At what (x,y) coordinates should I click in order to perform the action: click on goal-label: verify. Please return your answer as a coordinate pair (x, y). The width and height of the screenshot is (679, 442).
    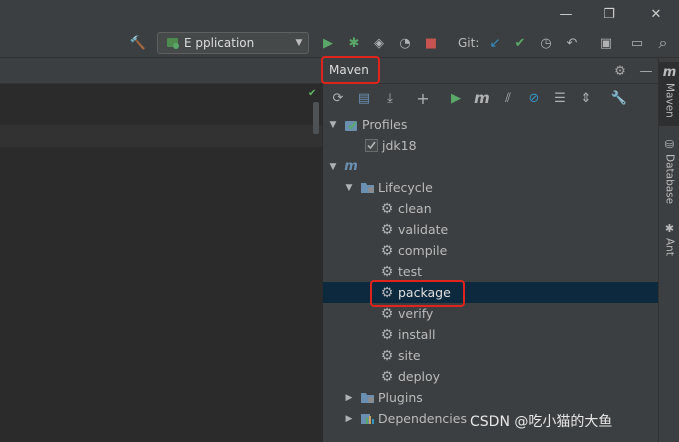
    Looking at the image, I should click on (416, 313).